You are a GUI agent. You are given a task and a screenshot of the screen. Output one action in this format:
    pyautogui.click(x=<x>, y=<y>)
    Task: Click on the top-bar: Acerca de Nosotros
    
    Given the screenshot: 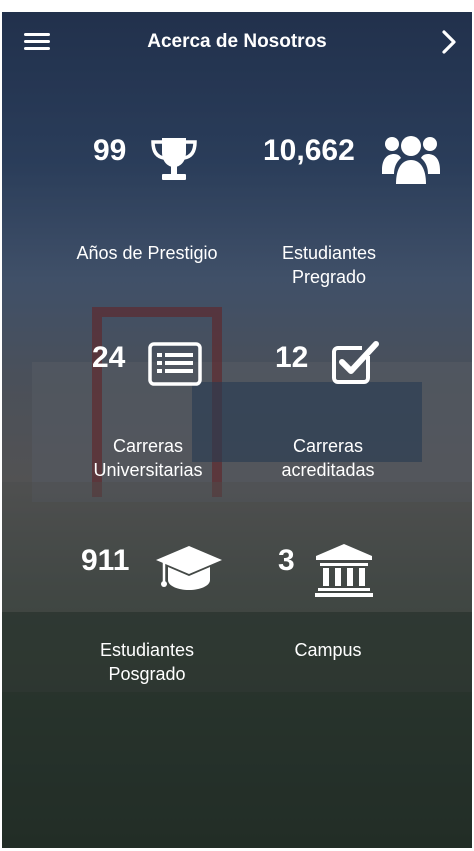 What is the action you would take?
    pyautogui.click(x=237, y=41)
    